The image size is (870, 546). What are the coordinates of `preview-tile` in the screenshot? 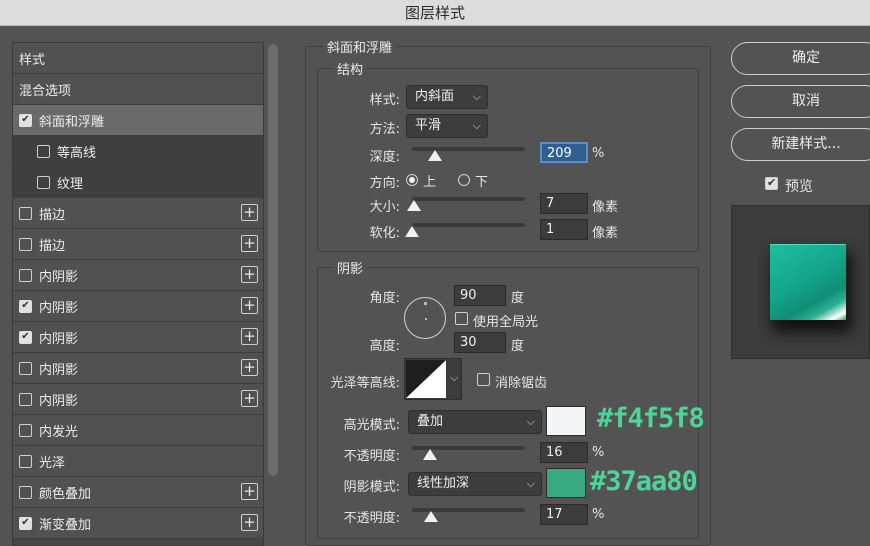 It's located at (808, 282).